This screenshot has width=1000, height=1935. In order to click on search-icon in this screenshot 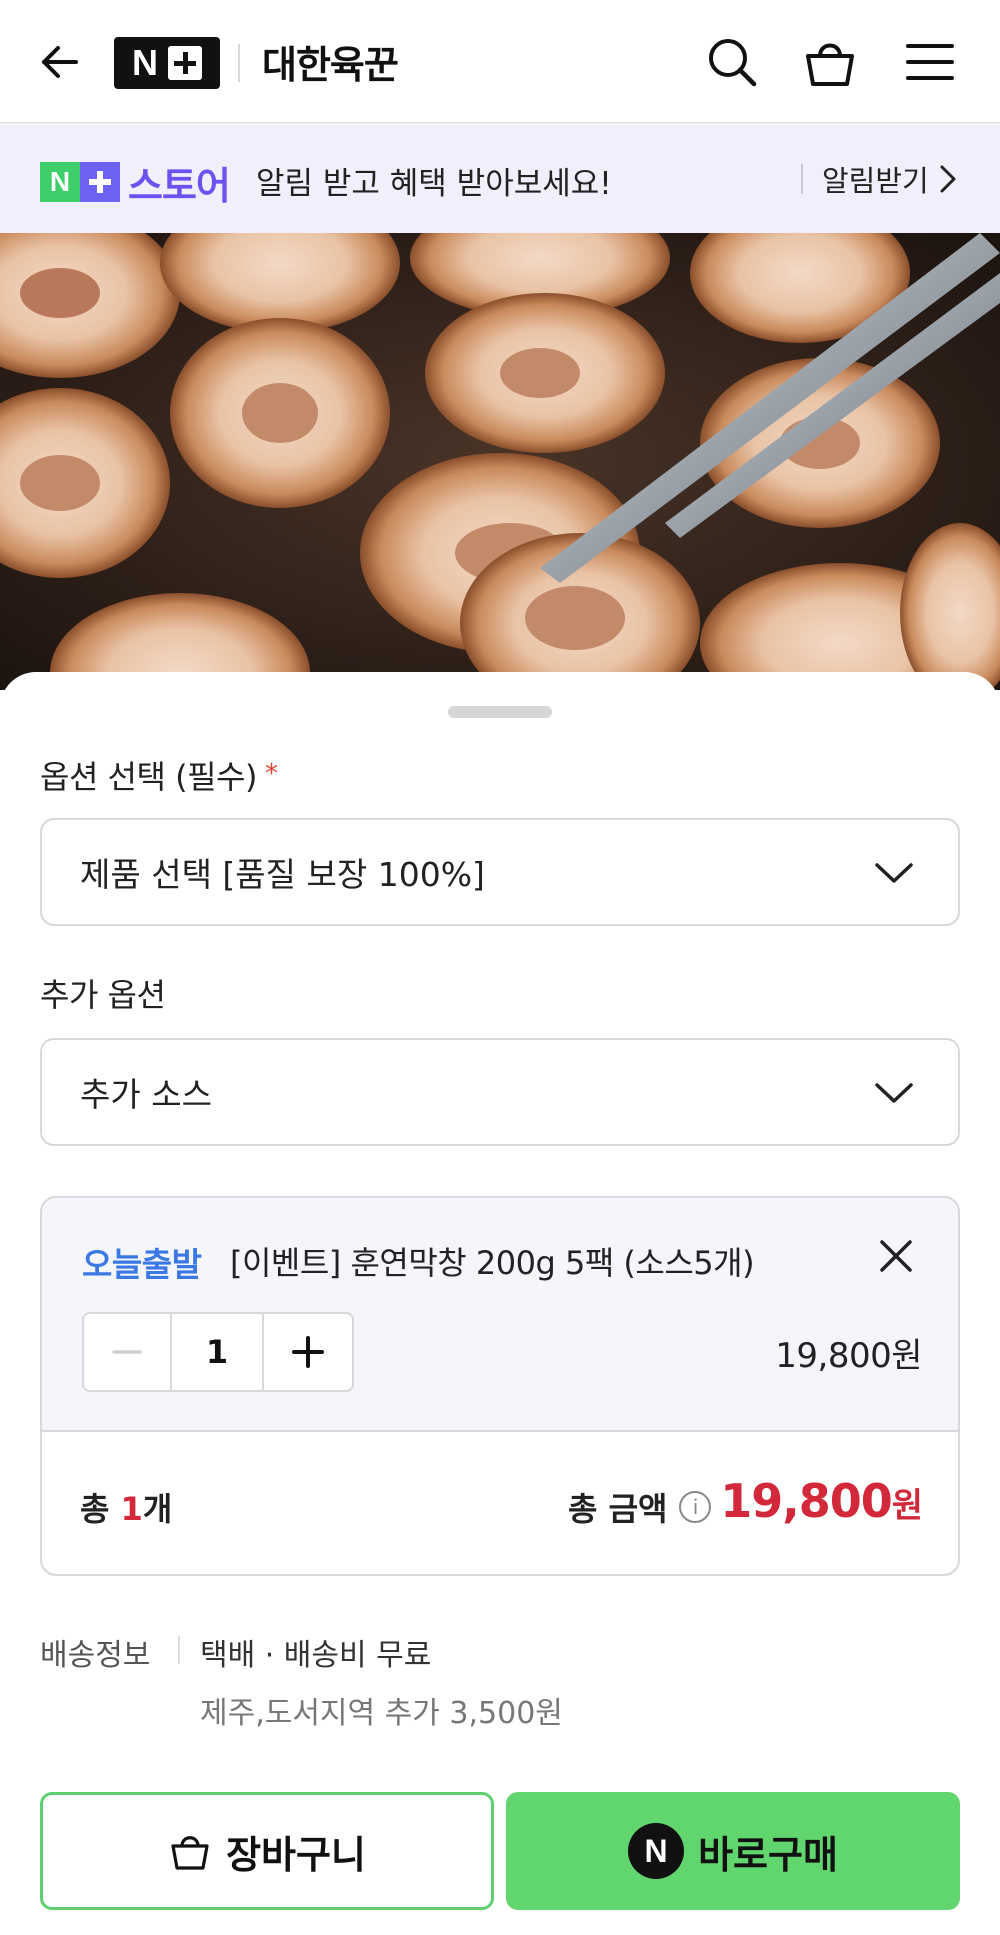, I will do `click(732, 62)`.